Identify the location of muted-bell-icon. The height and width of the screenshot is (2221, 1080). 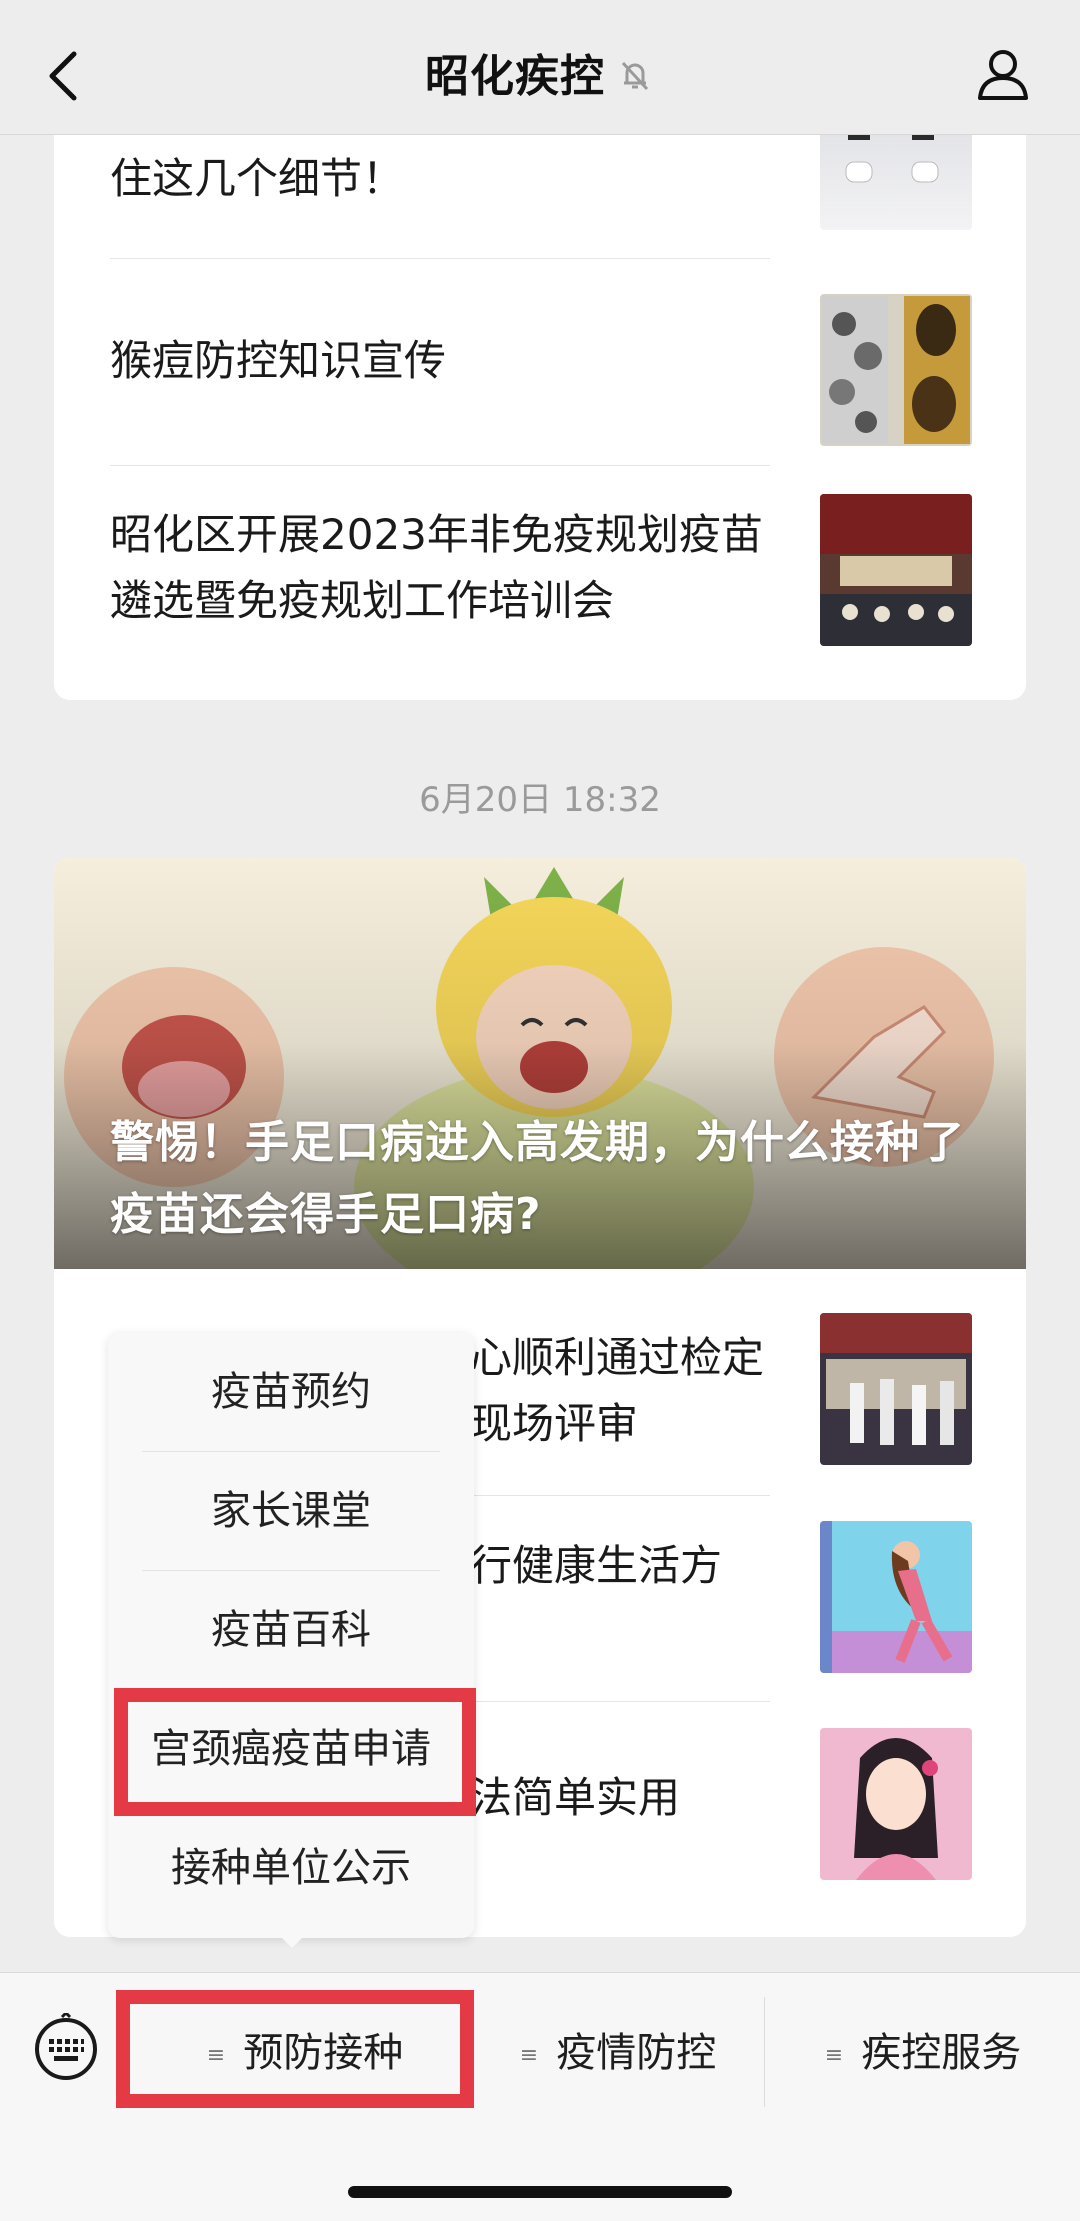
(635, 75).